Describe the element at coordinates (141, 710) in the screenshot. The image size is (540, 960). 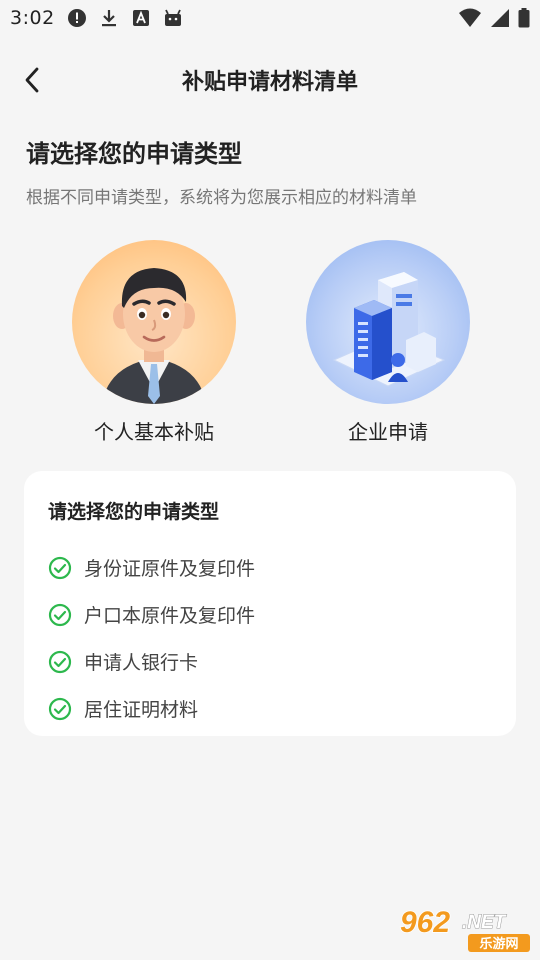
I see `requirement-text: 居住证明材料` at that location.